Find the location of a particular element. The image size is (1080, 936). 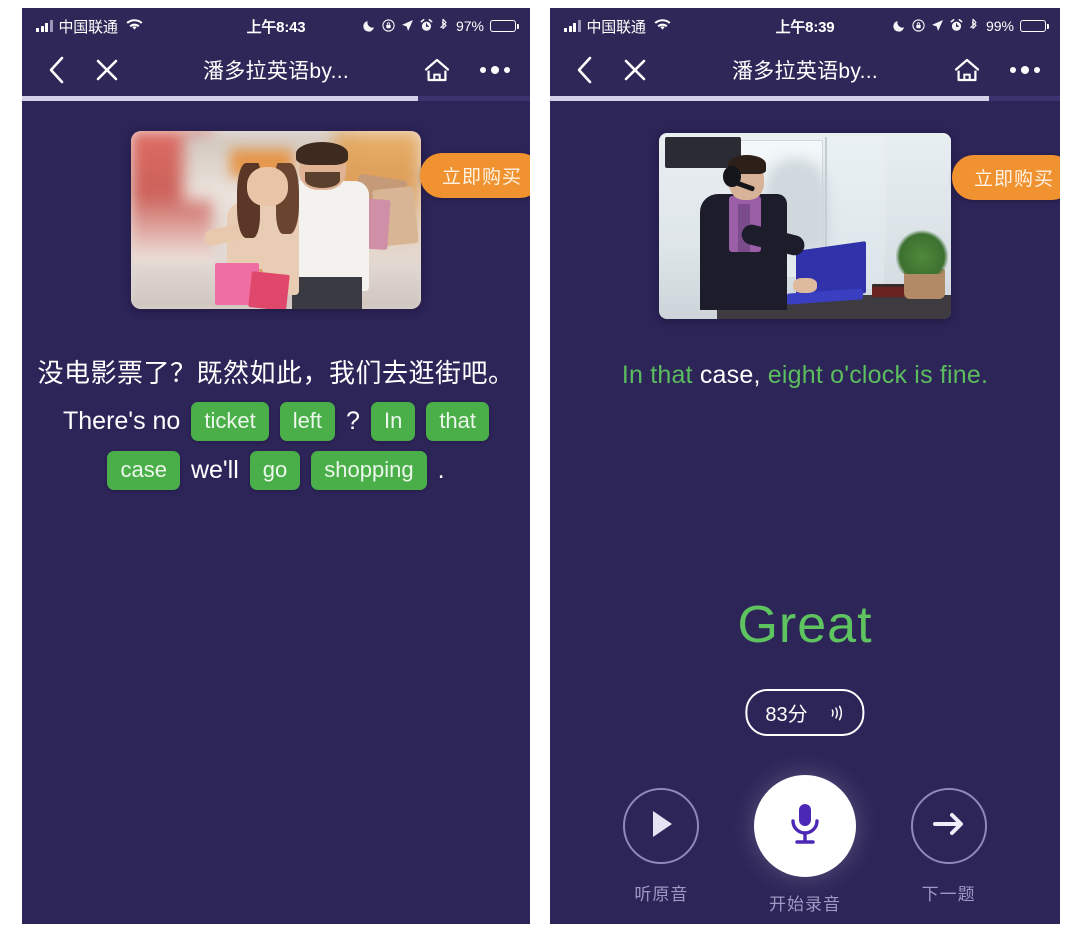

play-original-audio-button: 听原音 is located at coordinates (661, 846).